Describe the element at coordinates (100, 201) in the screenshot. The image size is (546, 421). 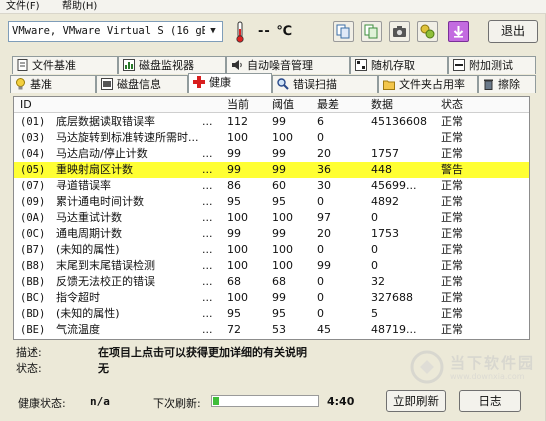
I see `cell-name: 累计通电时间计数` at that location.